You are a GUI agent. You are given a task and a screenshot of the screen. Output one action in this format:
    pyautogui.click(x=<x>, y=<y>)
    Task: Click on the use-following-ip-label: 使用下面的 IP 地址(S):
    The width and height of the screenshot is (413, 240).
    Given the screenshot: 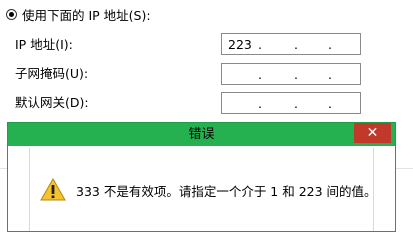 What is the action you would take?
    pyautogui.click(x=86, y=15)
    